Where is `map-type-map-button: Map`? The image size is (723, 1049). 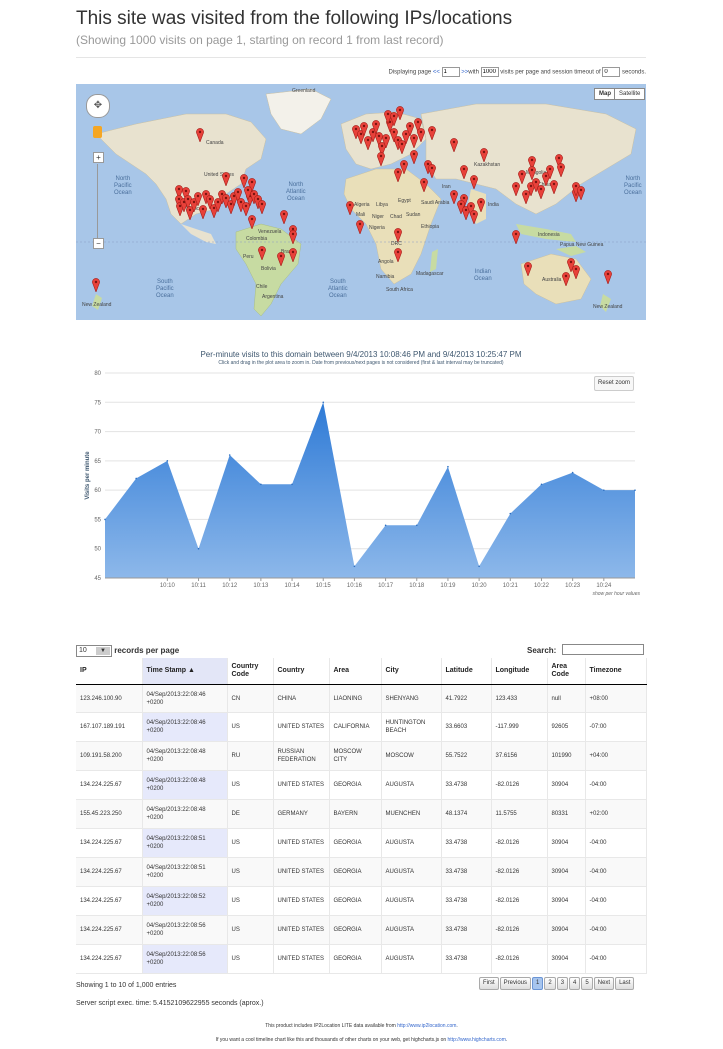 map-type-map-button: Map is located at coordinates (605, 94).